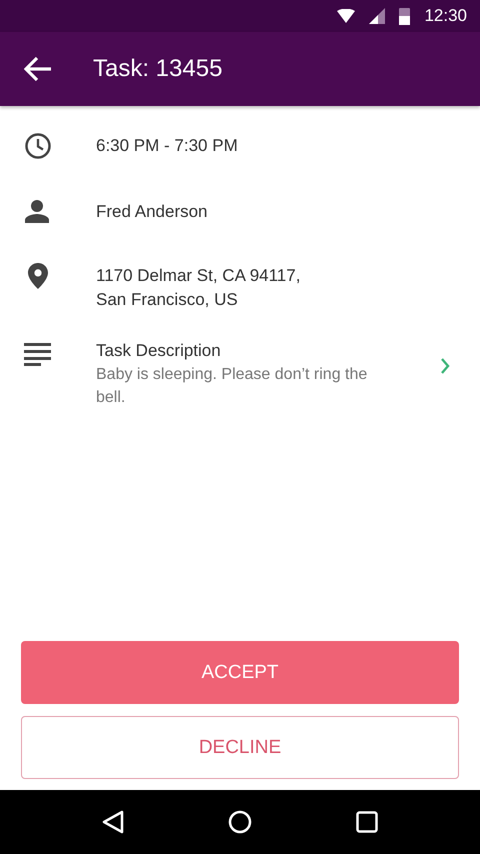  Describe the element at coordinates (445, 16) in the screenshot. I see `clock-time: 12:30` at that location.